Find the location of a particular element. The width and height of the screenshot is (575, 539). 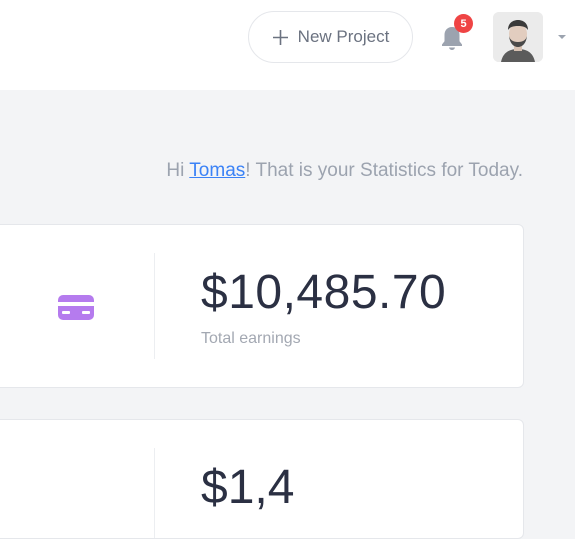

plus-icon is located at coordinates (280, 37).